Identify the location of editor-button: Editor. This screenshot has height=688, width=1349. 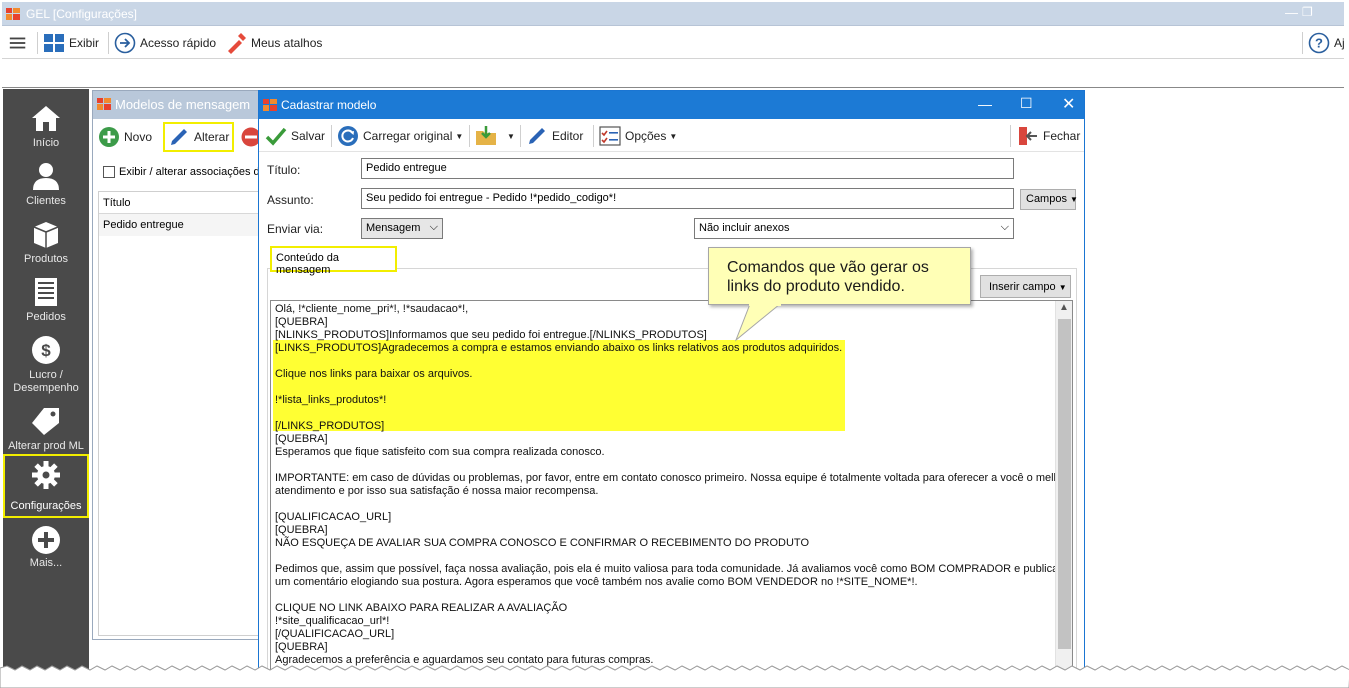
(554, 136).